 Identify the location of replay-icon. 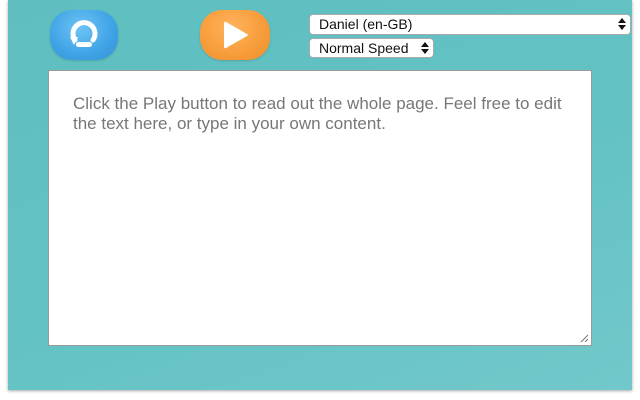
(84, 33).